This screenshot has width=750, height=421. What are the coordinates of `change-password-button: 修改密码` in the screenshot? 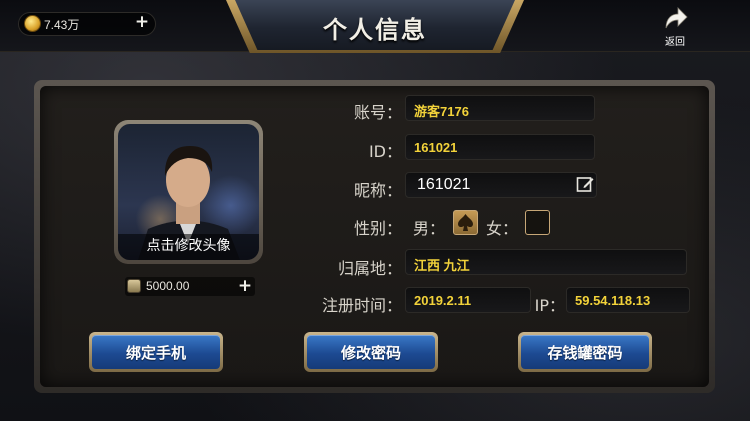 It's located at (371, 352).